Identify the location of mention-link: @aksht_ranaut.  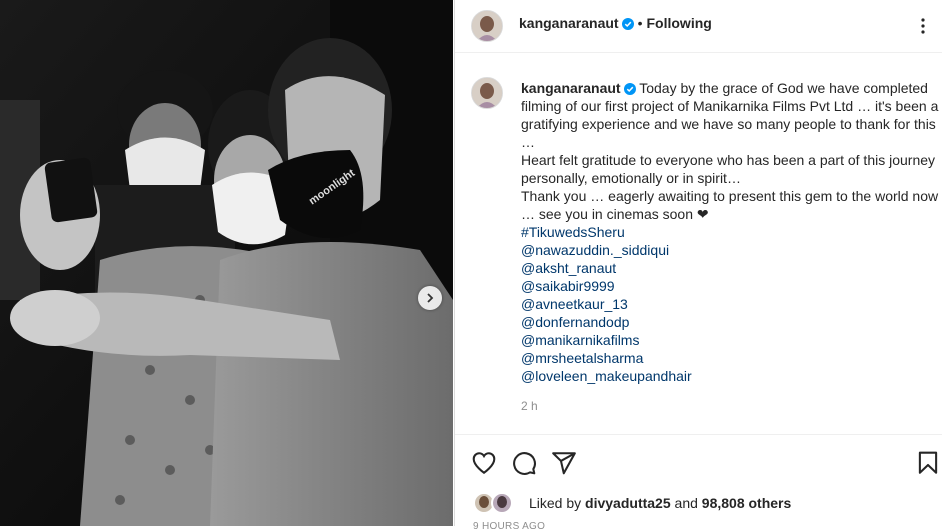
(731, 268).